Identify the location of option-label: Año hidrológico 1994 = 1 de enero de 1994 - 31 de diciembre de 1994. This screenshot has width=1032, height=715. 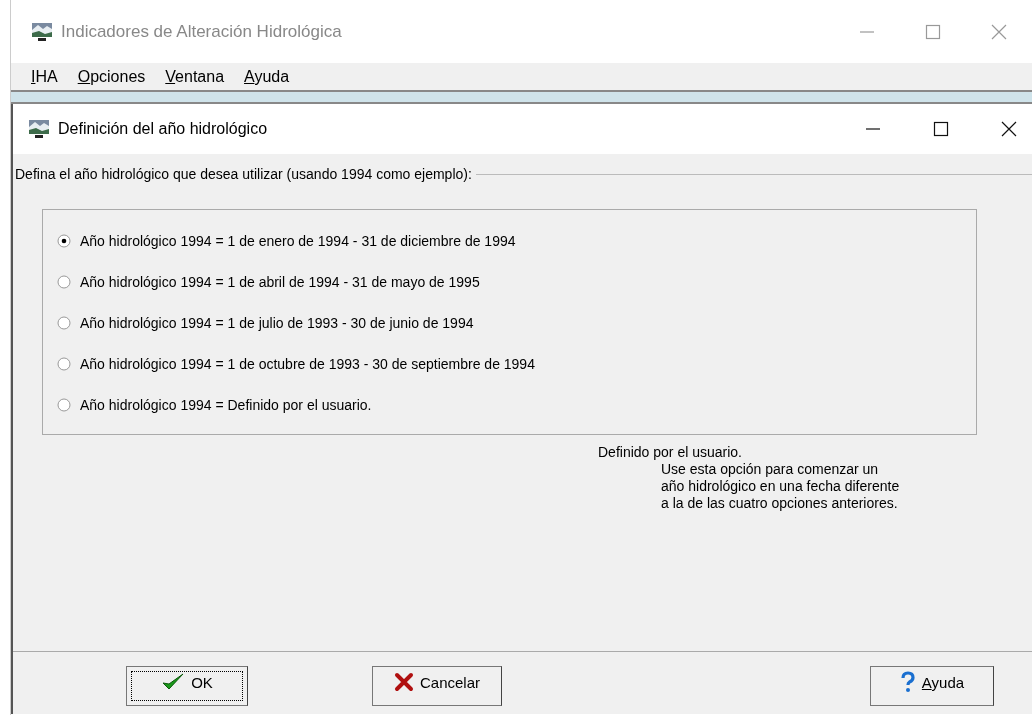
(298, 240).